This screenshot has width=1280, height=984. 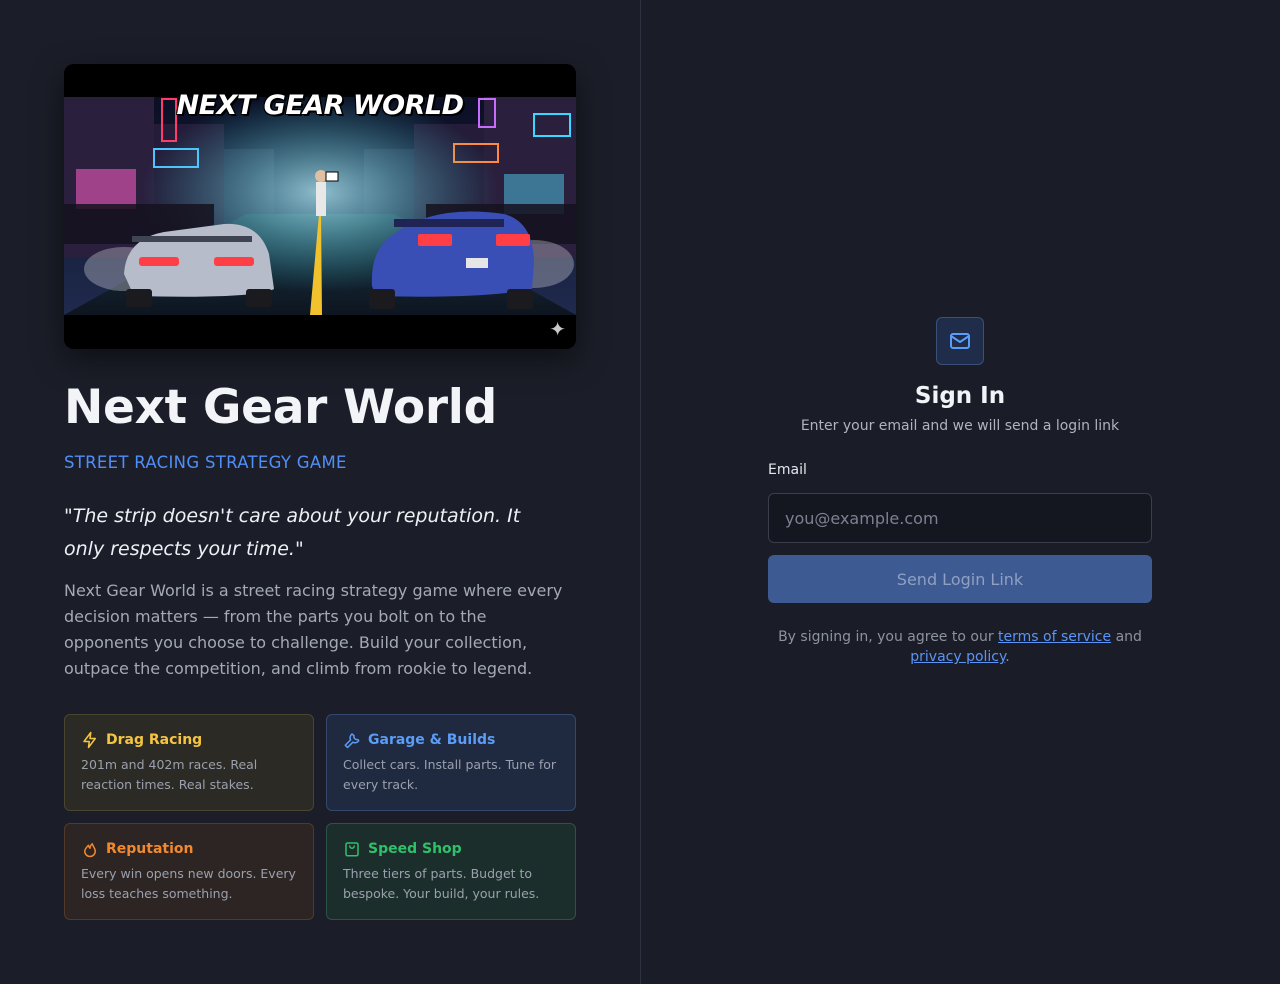 What do you see at coordinates (320, 105) in the screenshot?
I see `hero-image-title: NEXT GEAR WORLD` at bounding box center [320, 105].